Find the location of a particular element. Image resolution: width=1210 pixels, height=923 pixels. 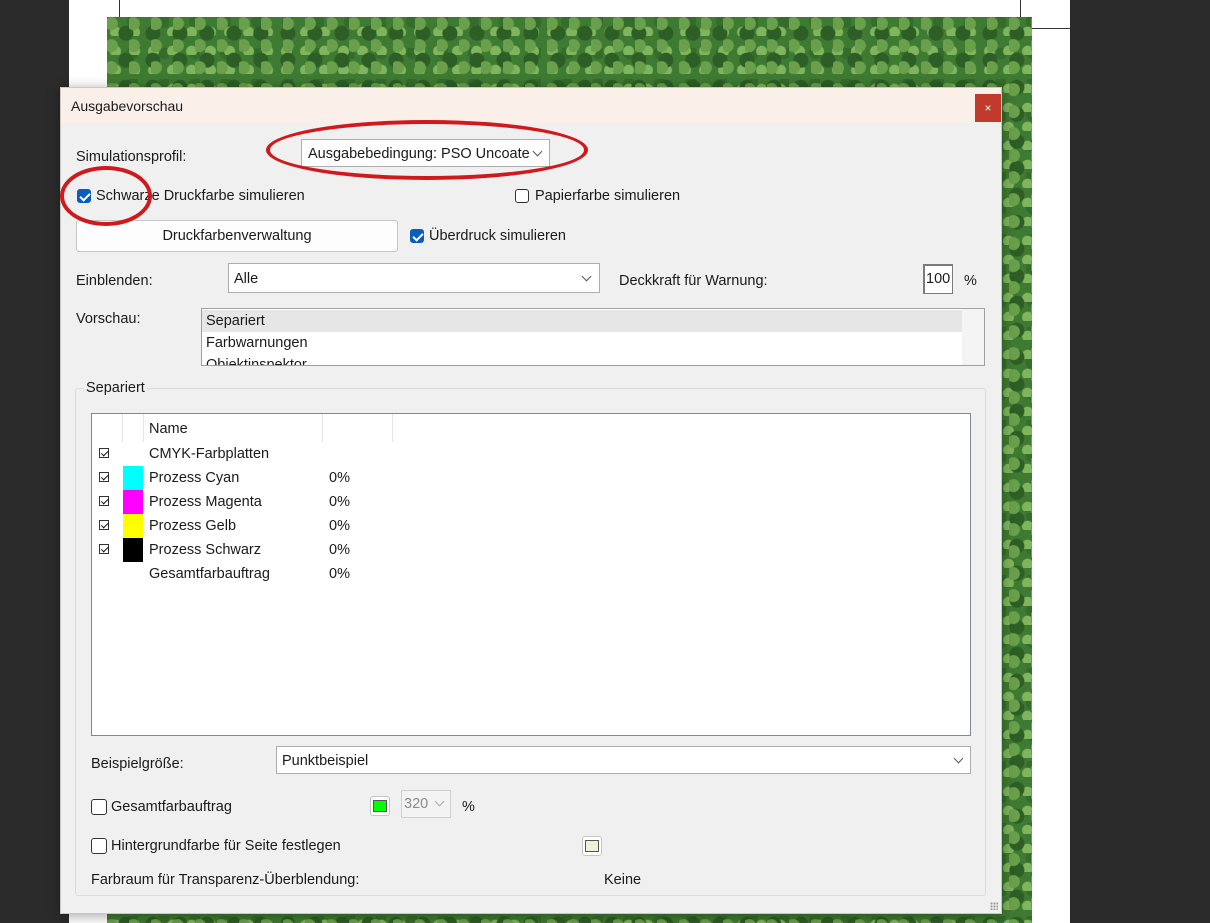

simulate-overprint-label: Überdruck simulieren is located at coordinates (497, 236).